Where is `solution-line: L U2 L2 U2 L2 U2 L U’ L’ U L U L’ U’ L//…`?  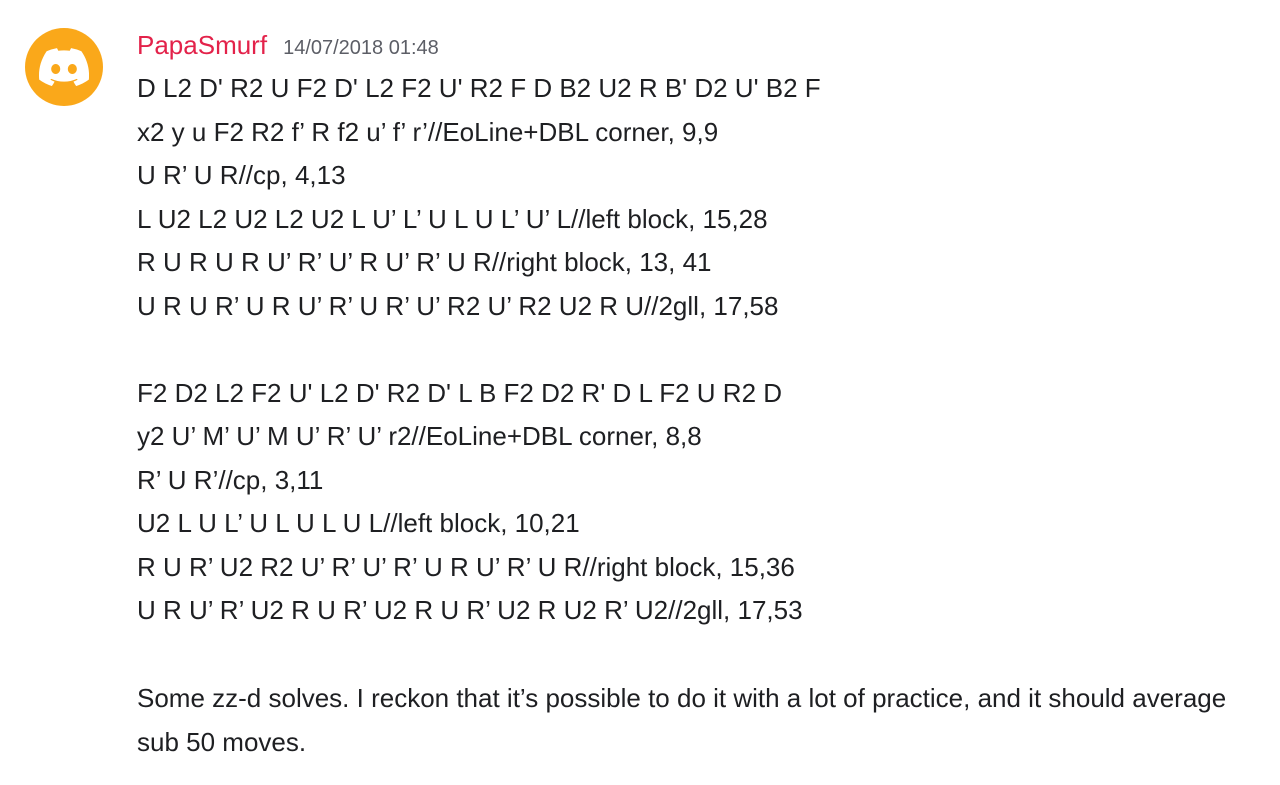 solution-line: L U2 L2 U2 L2 U2 L U’ L’ U L U L’ U’ L//… is located at coordinates (452, 218).